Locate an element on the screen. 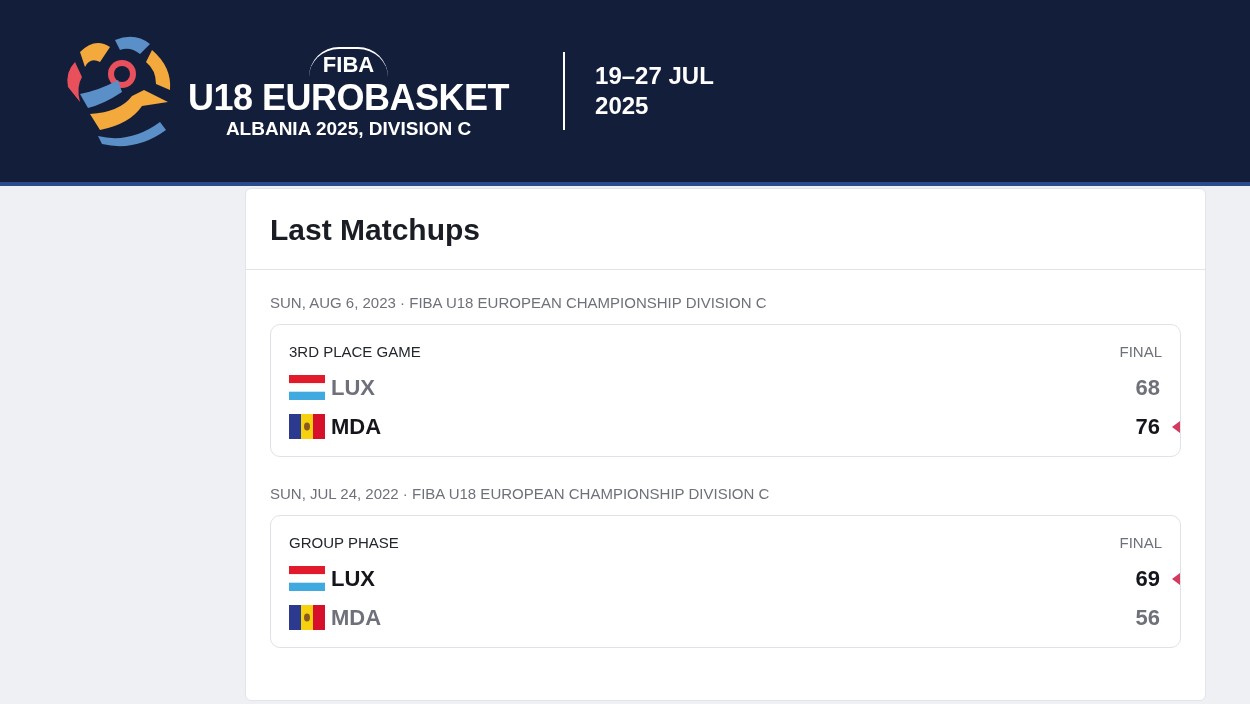  team-score: 69 is located at coordinates (1147, 578).